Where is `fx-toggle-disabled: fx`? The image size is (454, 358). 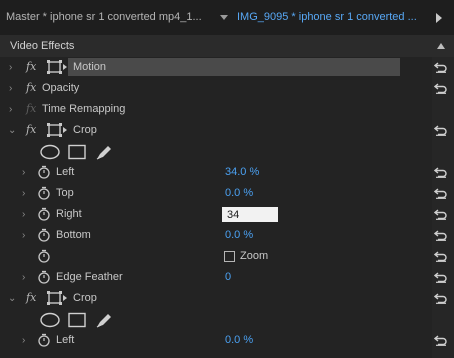
fx-toggle-disabled: fx is located at coordinates (31, 108).